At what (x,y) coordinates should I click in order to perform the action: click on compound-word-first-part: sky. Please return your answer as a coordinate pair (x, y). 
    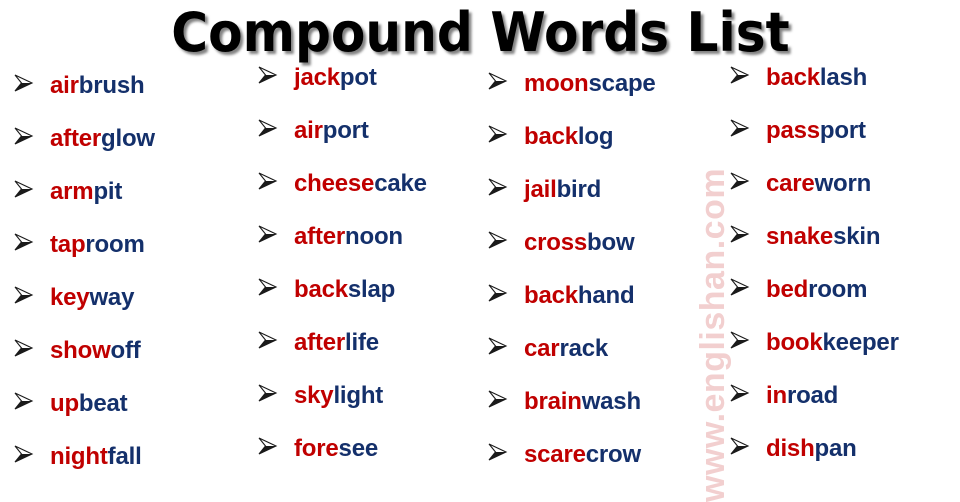
    Looking at the image, I should click on (314, 395).